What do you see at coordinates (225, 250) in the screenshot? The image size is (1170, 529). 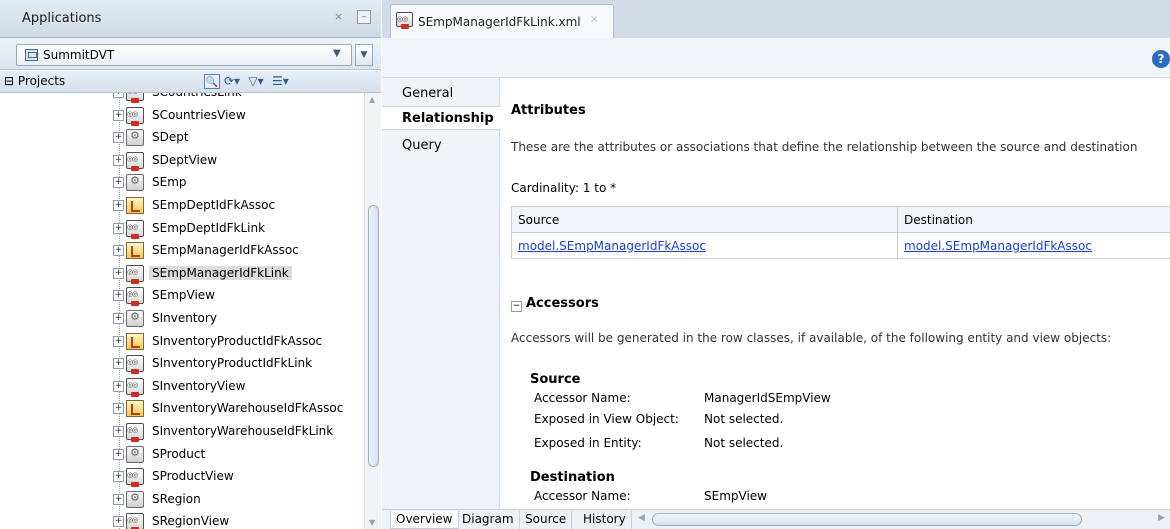 I see `tree-item-label: SEmpManagerIdFkAssoc` at bounding box center [225, 250].